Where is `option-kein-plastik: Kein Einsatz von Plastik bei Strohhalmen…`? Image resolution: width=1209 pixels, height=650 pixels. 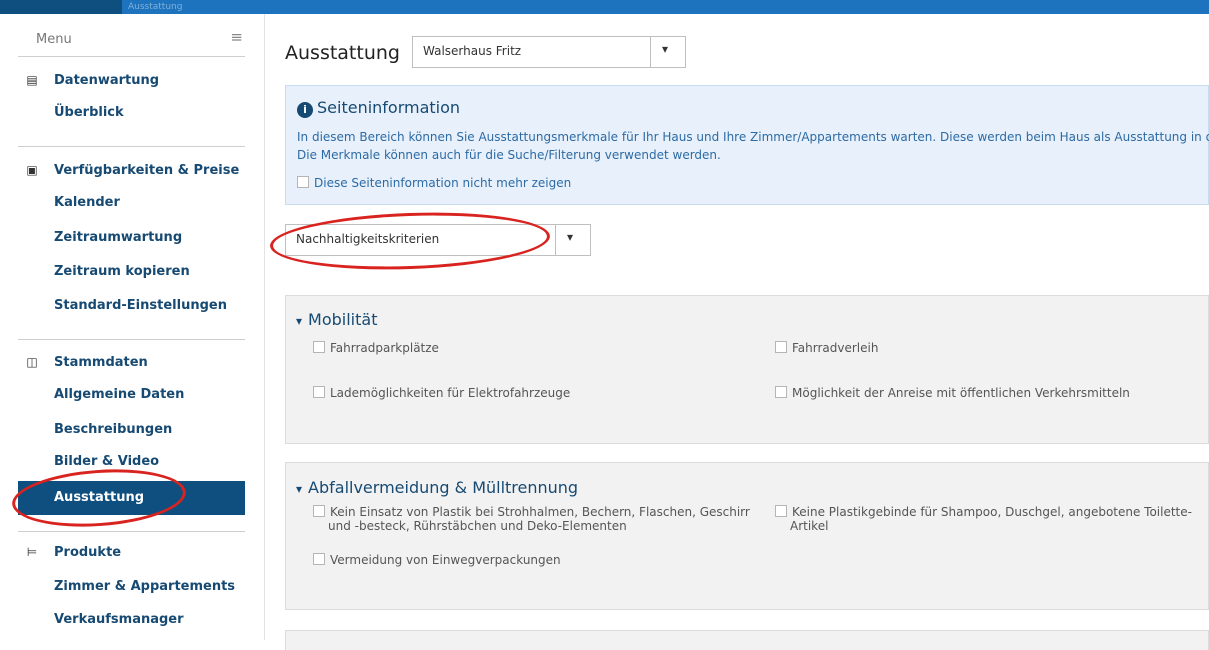
option-kein-plastik: Kein Einsatz von Plastik bei Strohhalmen… is located at coordinates (543, 519).